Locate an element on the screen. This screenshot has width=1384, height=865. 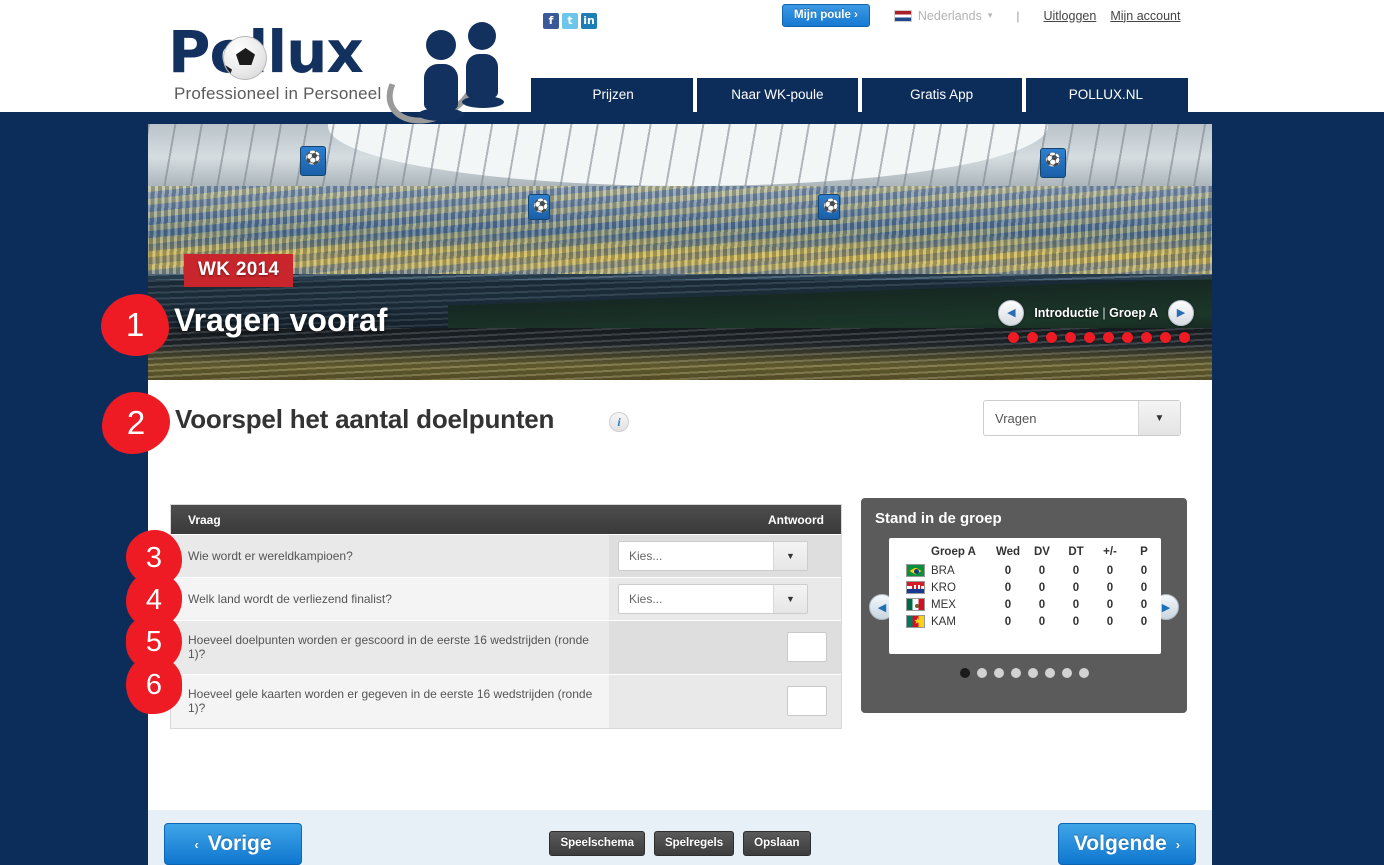
next-button: Volgende › is located at coordinates (1127, 844).